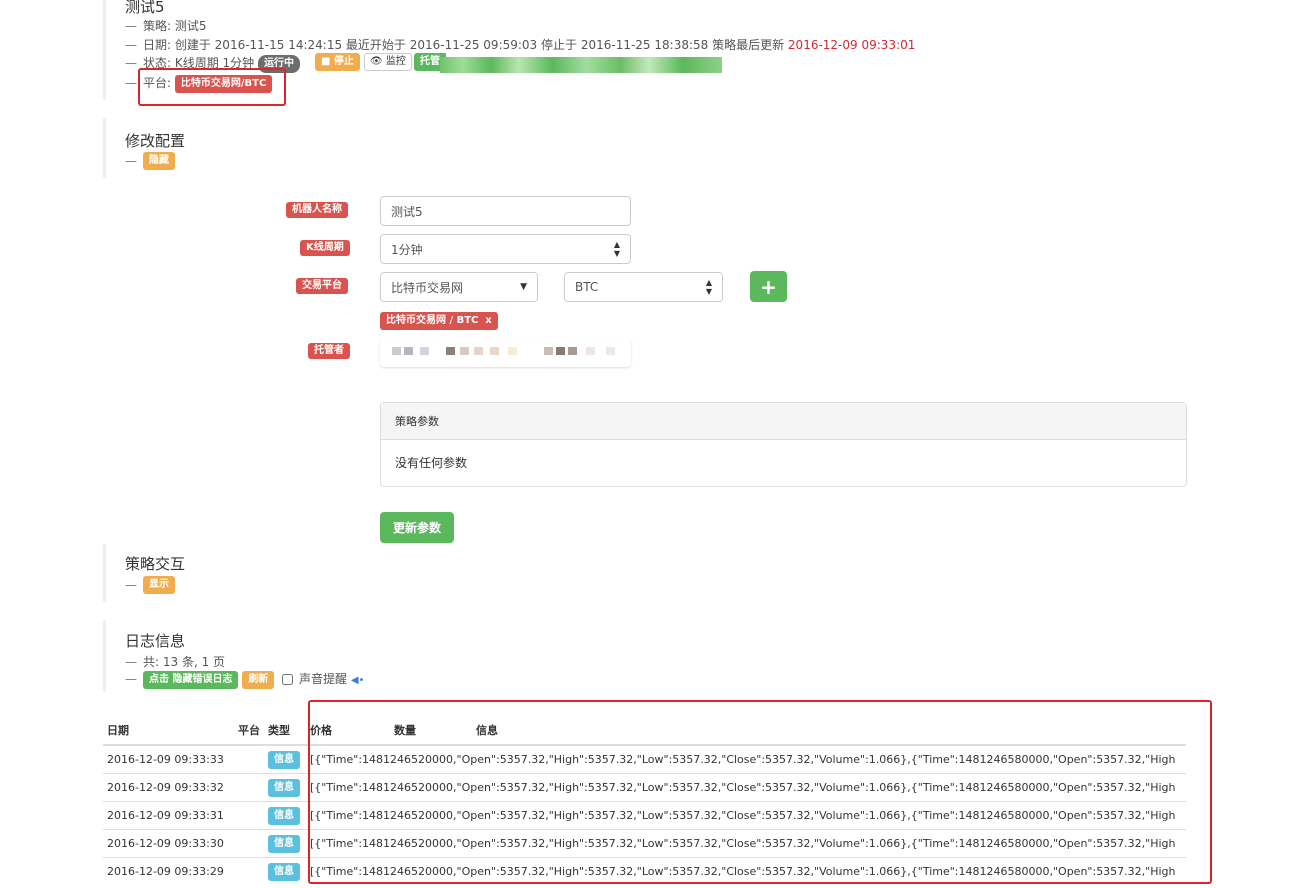 The image size is (1300, 888). I want to click on highlight-box-log, so click(760, 792).